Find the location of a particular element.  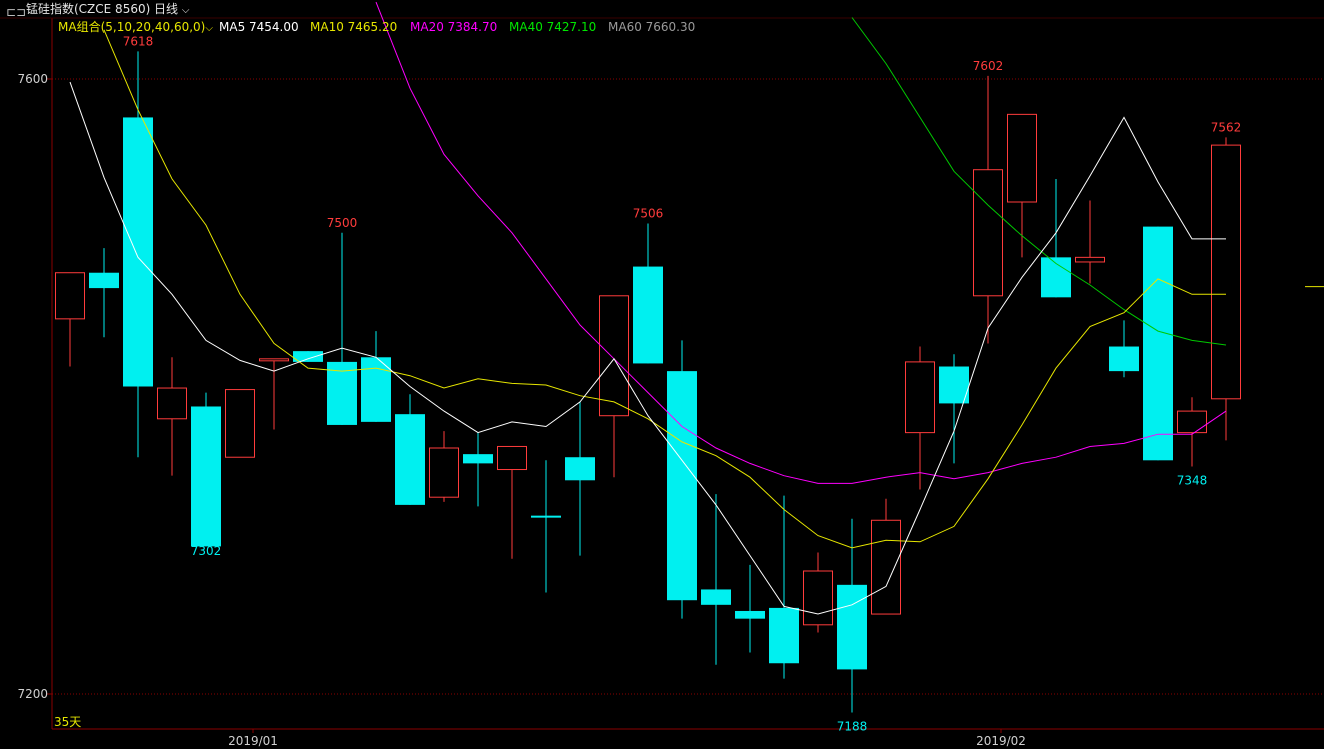

high-price-label: 7562 is located at coordinates (1226, 127).